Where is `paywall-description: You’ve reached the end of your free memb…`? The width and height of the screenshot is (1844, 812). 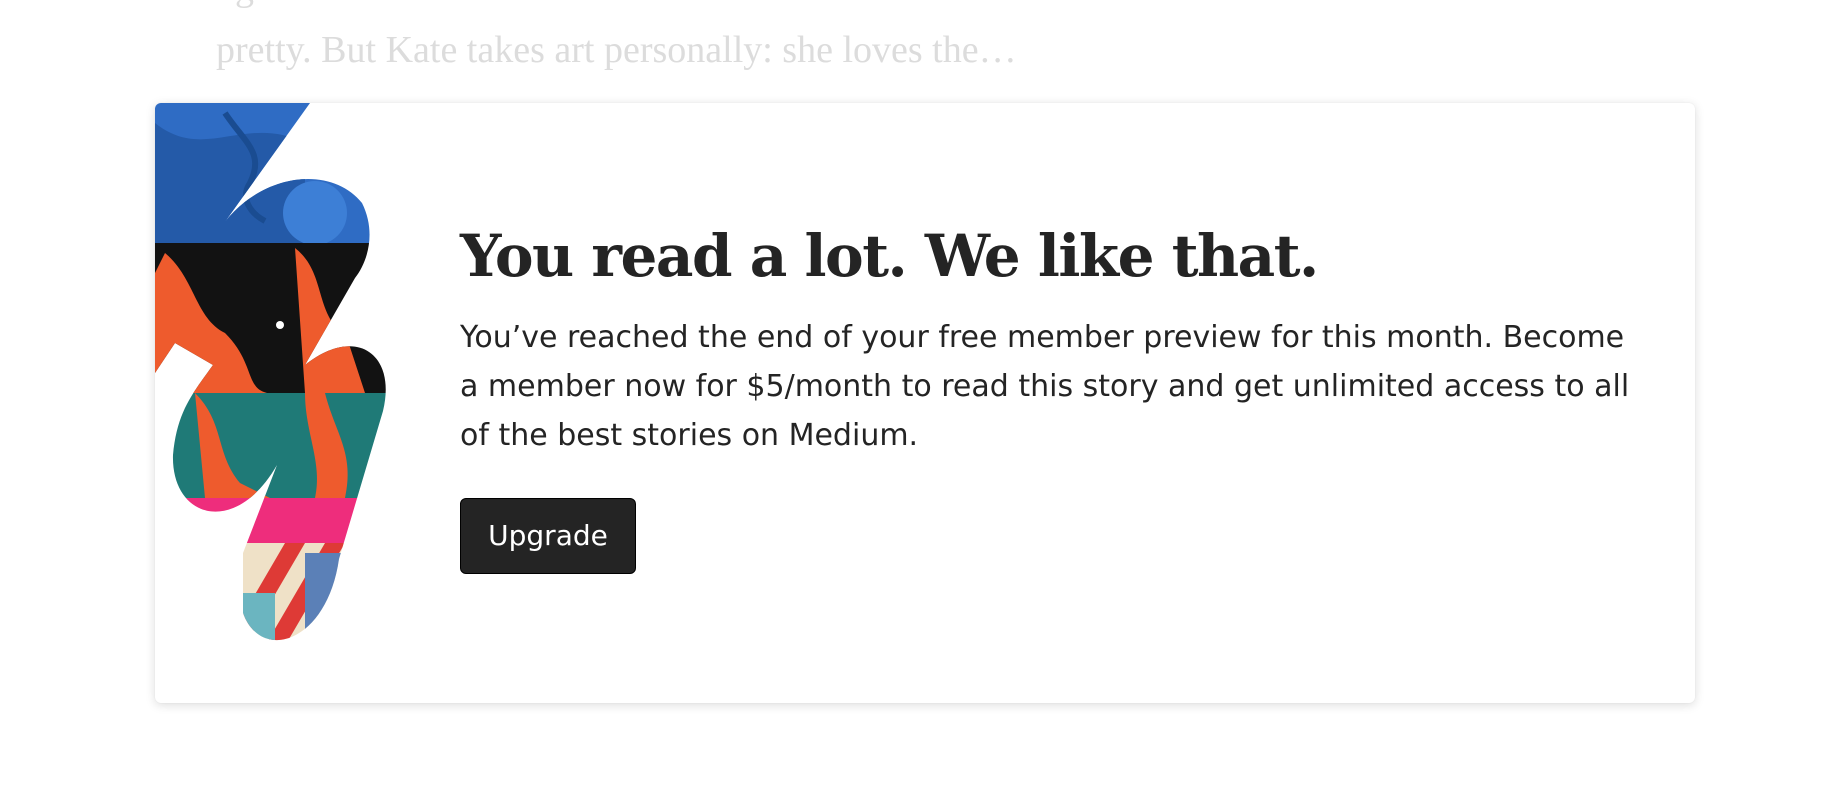
paywall-description: You’ve reached the end of your free memb… is located at coordinates (1045, 386).